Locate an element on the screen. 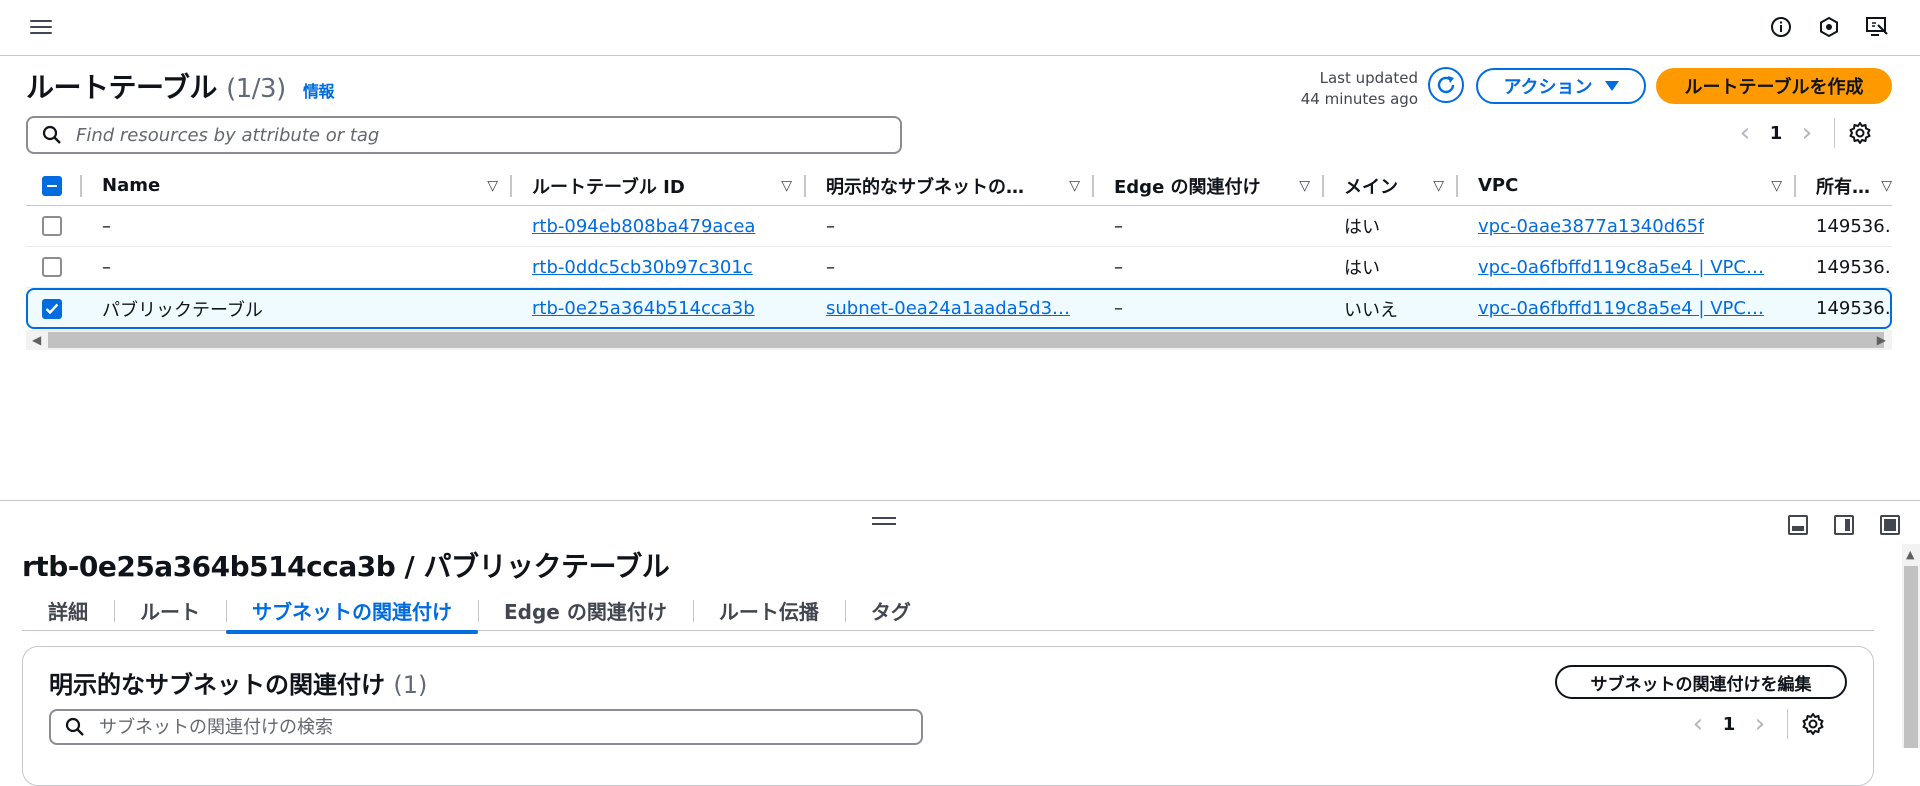  panel-side-icon is located at coordinates (1844, 525).